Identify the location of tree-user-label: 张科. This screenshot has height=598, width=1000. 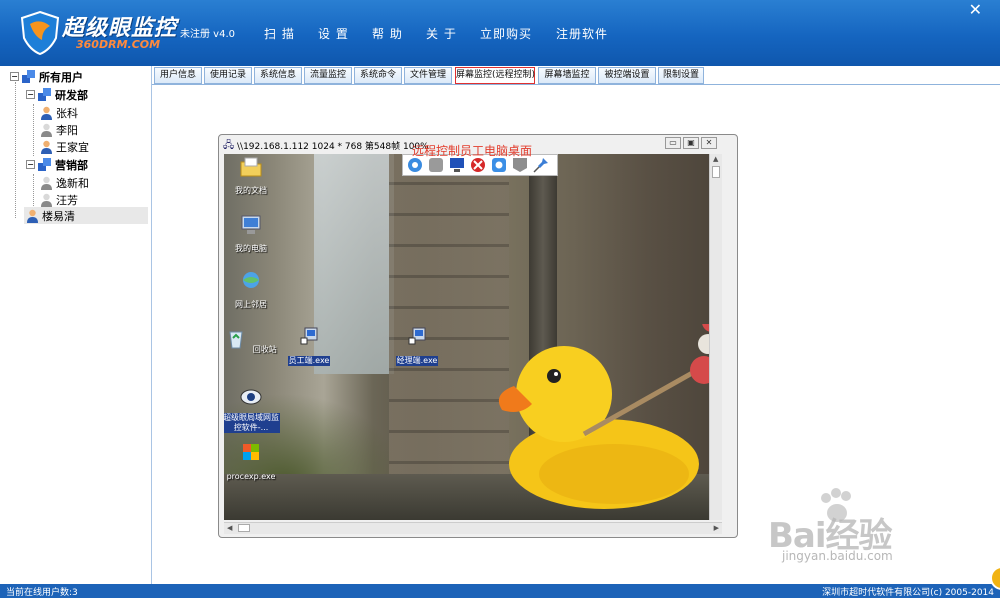
(67, 113).